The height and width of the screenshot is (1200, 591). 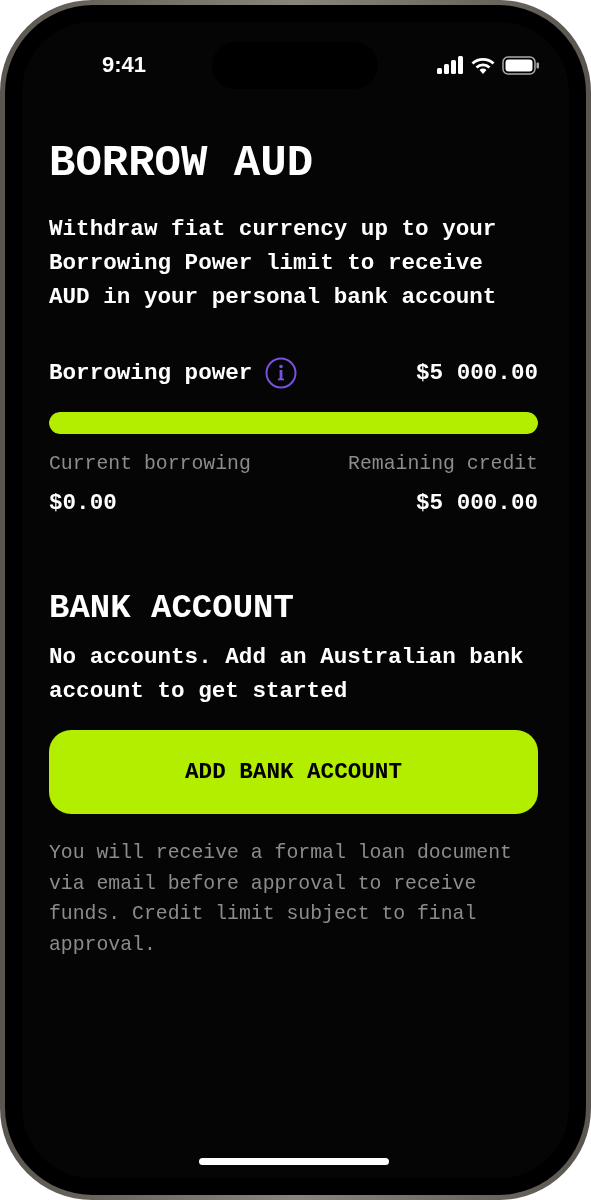 What do you see at coordinates (151, 373) in the screenshot?
I see `borrowing-power-label: Borrowing power` at bounding box center [151, 373].